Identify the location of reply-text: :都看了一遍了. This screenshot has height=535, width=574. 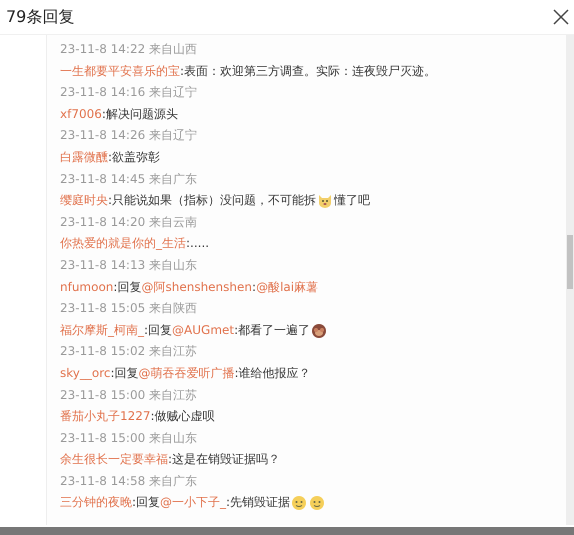
(272, 330).